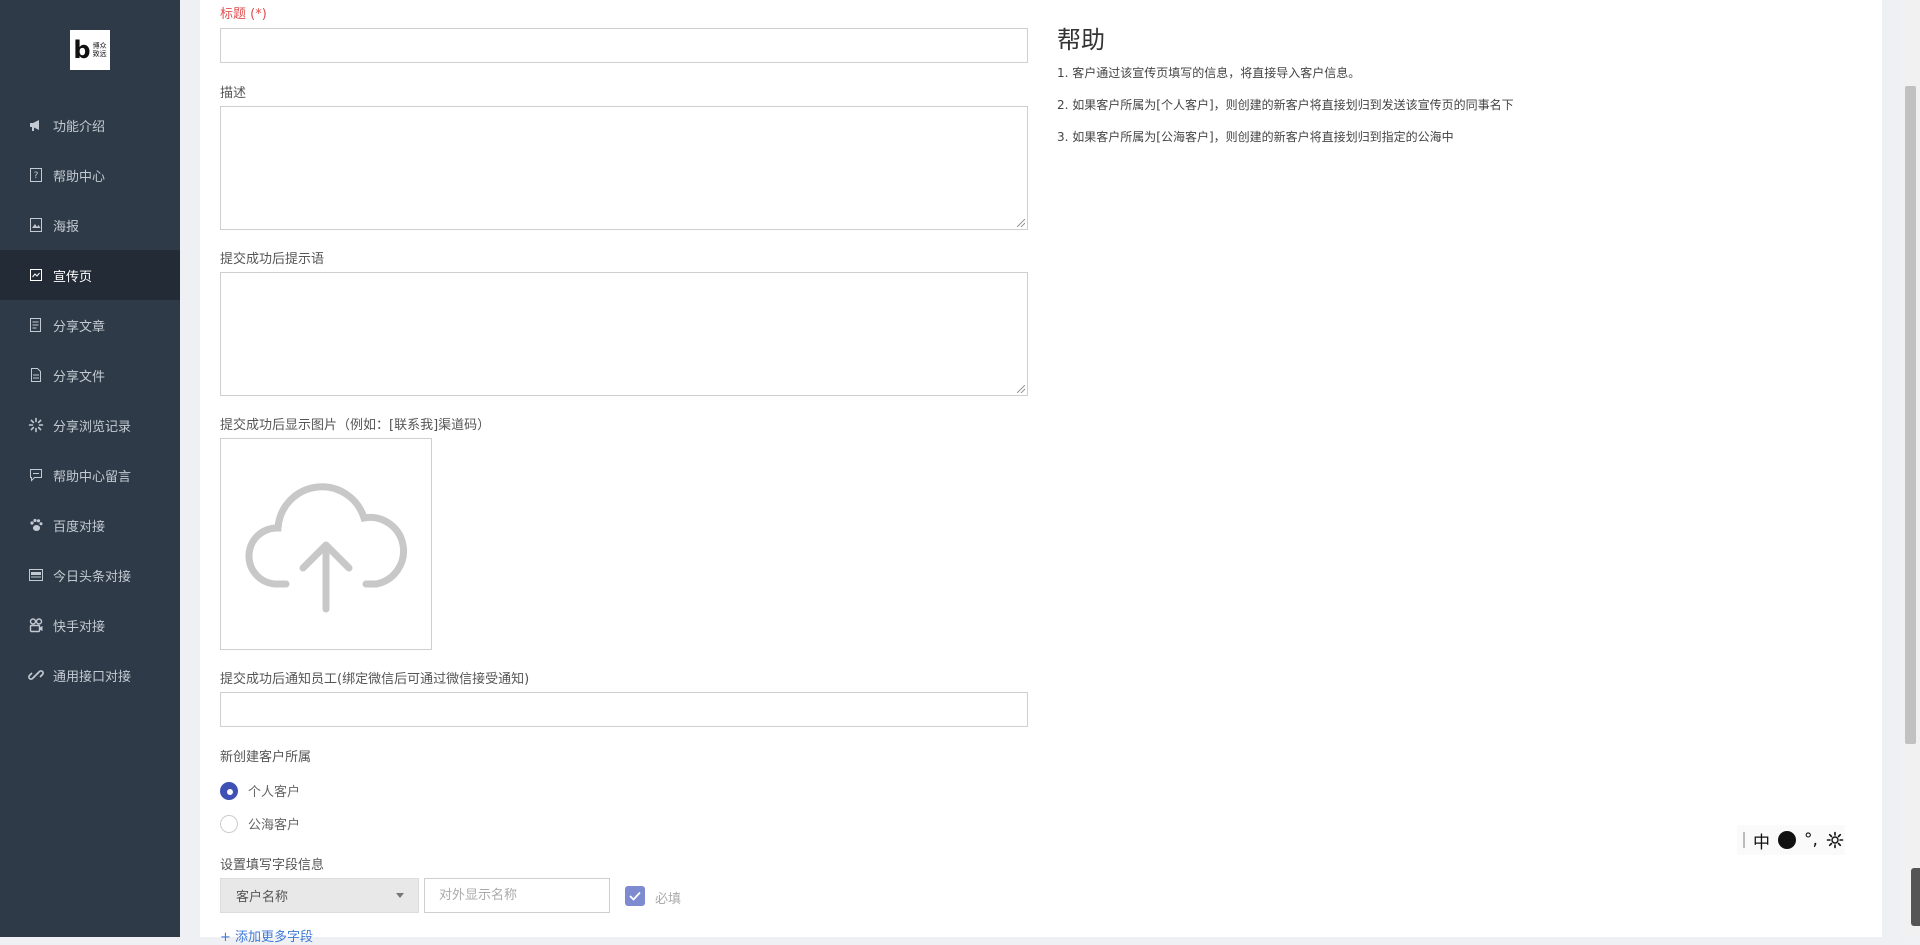 The width and height of the screenshot is (1920, 945). I want to click on sidebar-item-label: 通用接口对接, so click(92, 677).